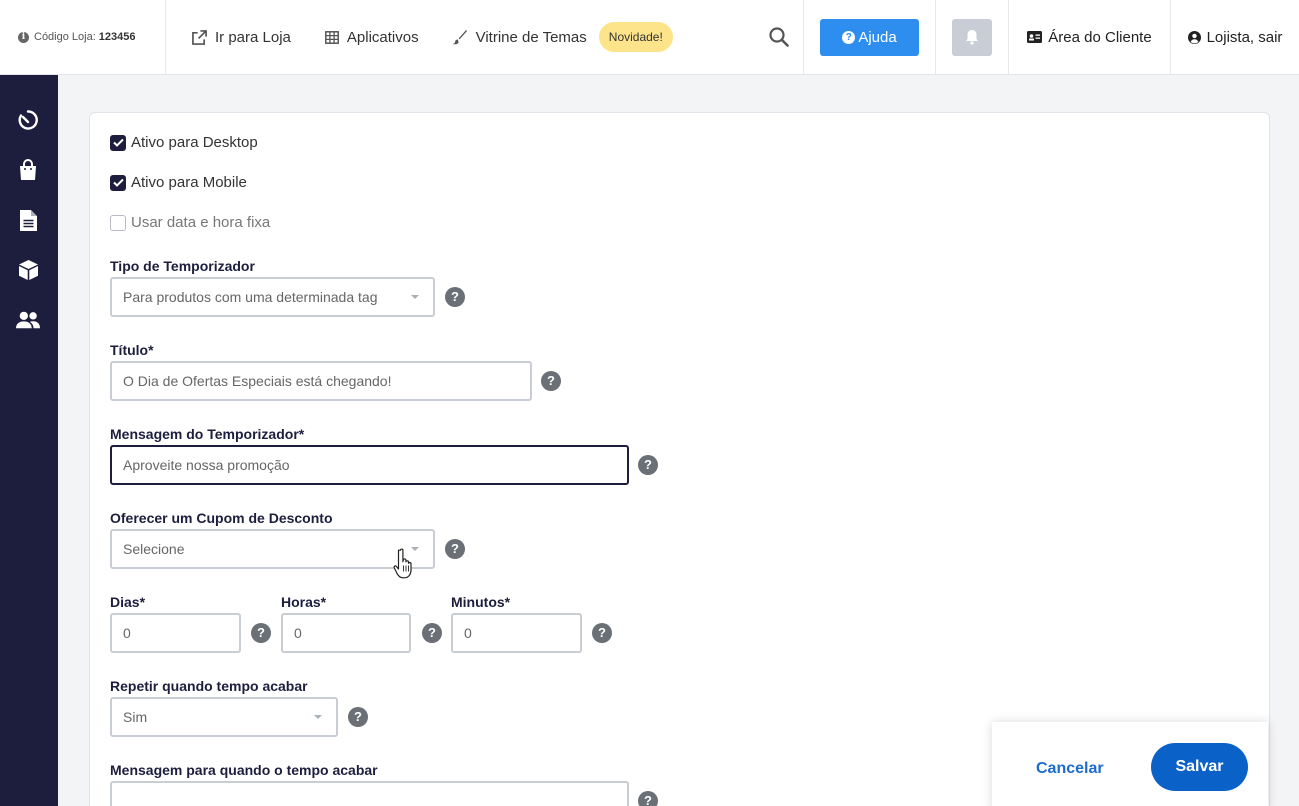 The image size is (1299, 806). I want to click on nav-theme-showcase: Vitrine de Temas, so click(519, 37).